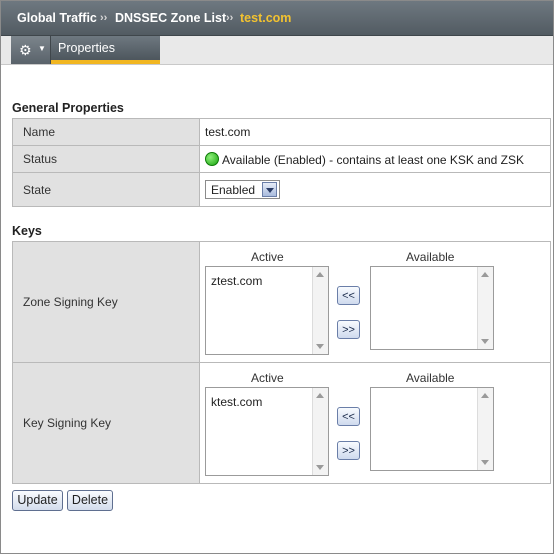 Image resolution: width=554 pixels, height=554 pixels. What do you see at coordinates (106, 132) in the screenshot?
I see `name-label: Name` at bounding box center [106, 132].